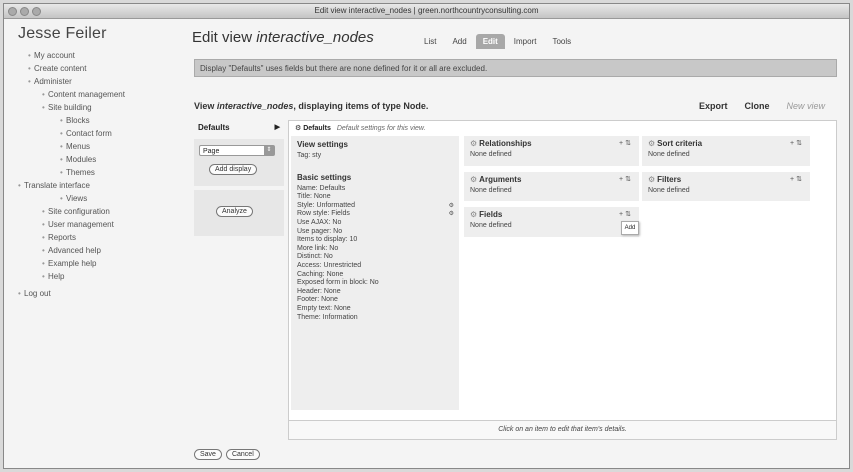 This screenshot has height=472, width=853. What do you see at coordinates (93, 293) in the screenshot?
I see `sidebar-item-log-out: Log out` at bounding box center [93, 293].